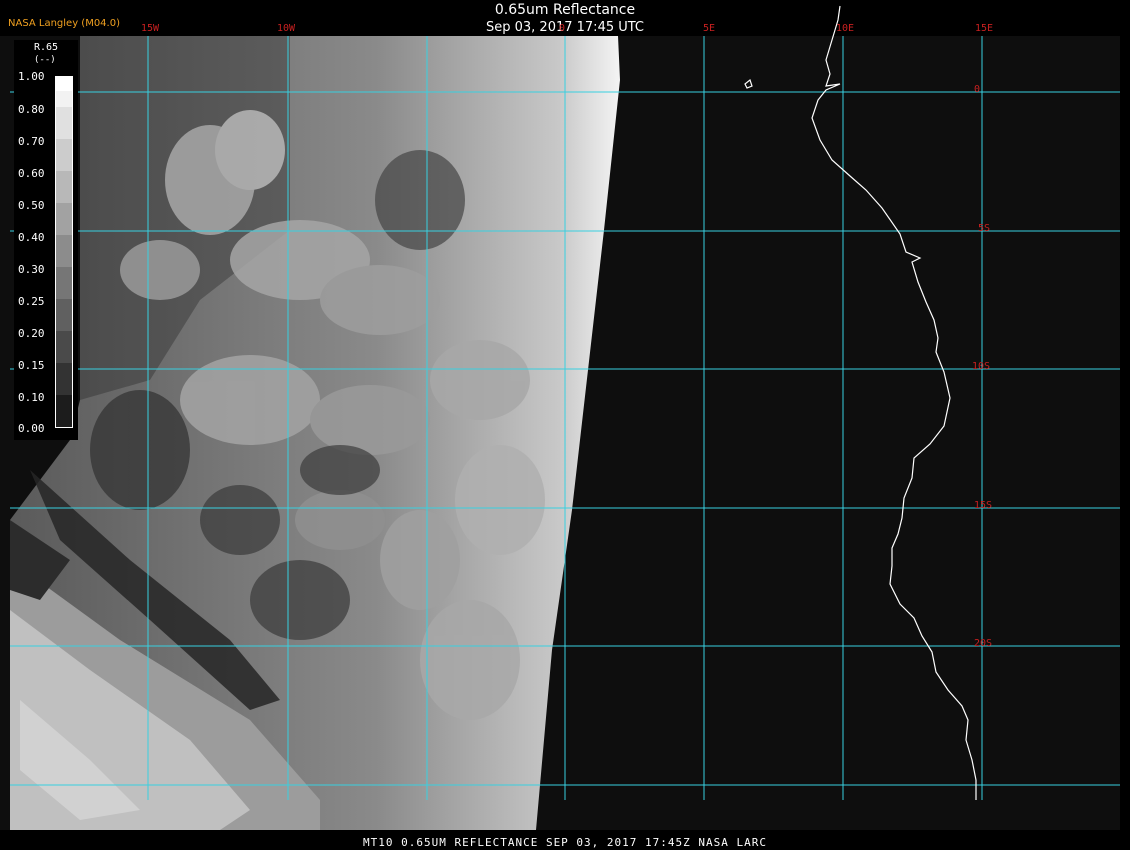  I want to click on colorbar-tick: 0.20, so click(31, 333).